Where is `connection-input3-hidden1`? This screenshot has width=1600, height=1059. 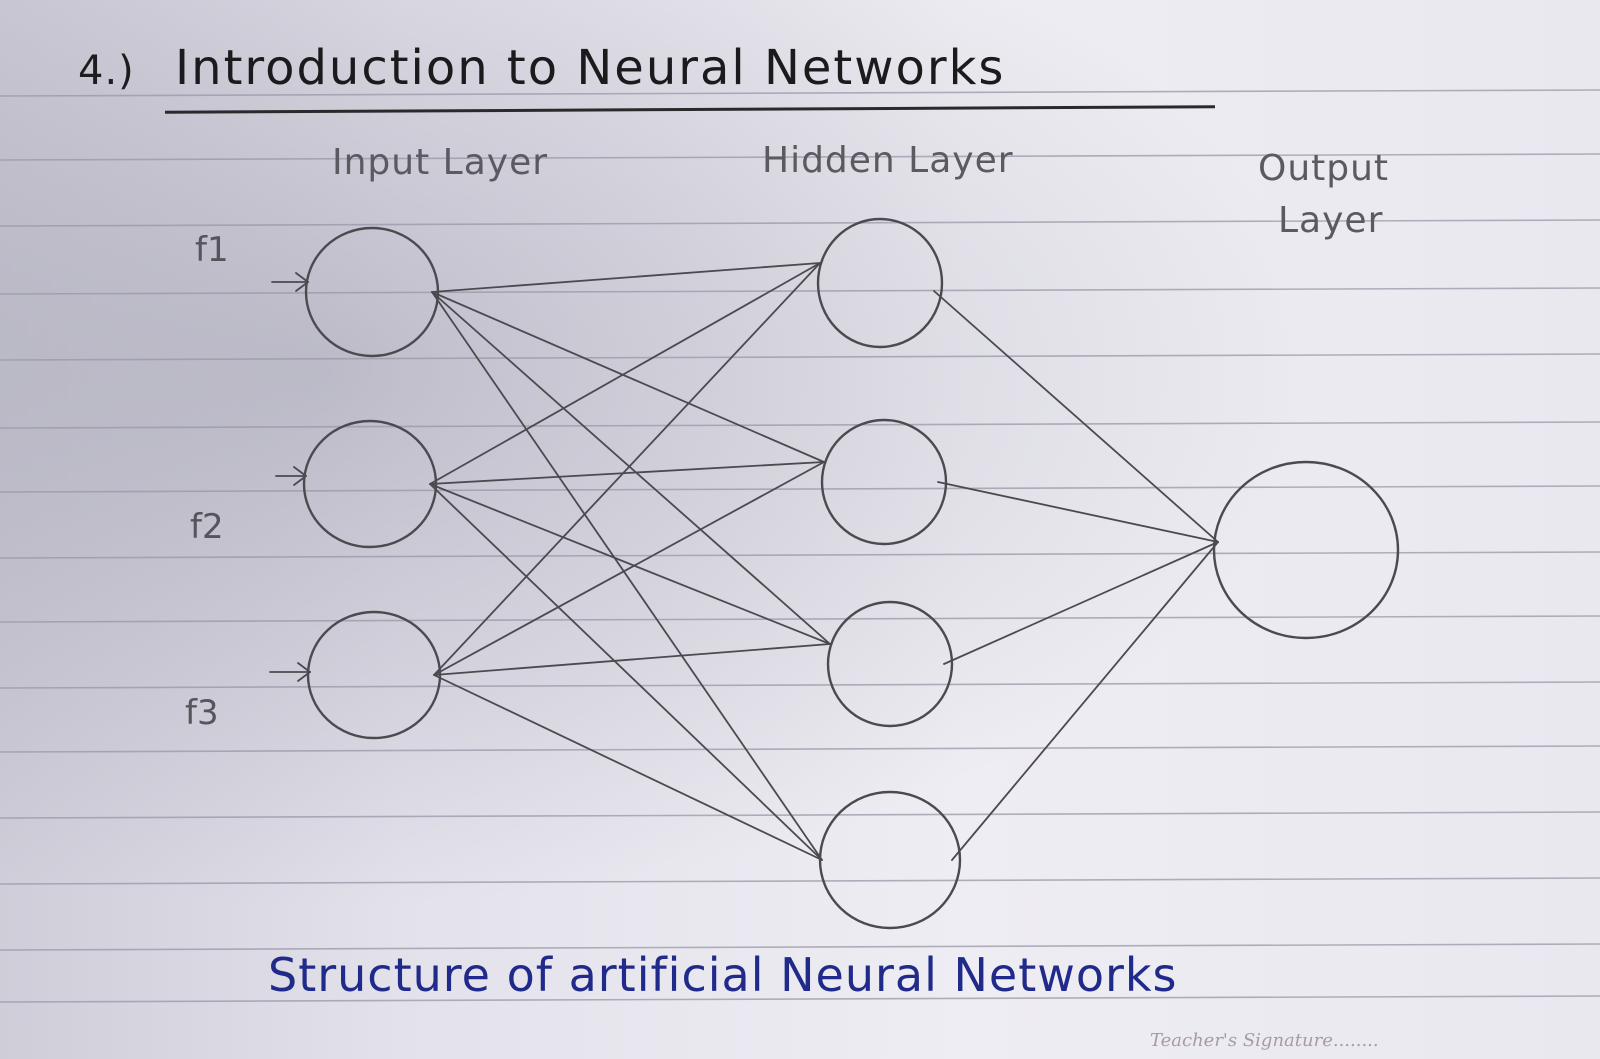
connection-input3-hidden1 is located at coordinates (627, 469).